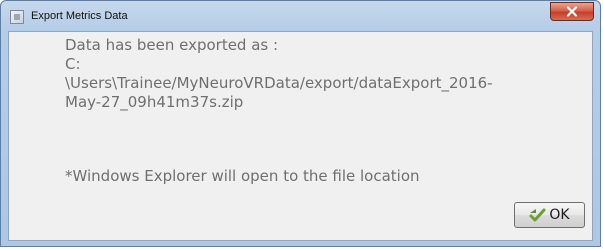 Image resolution: width=603 pixels, height=249 pixels. What do you see at coordinates (17, 17) in the screenshot?
I see `app-window-icon` at bounding box center [17, 17].